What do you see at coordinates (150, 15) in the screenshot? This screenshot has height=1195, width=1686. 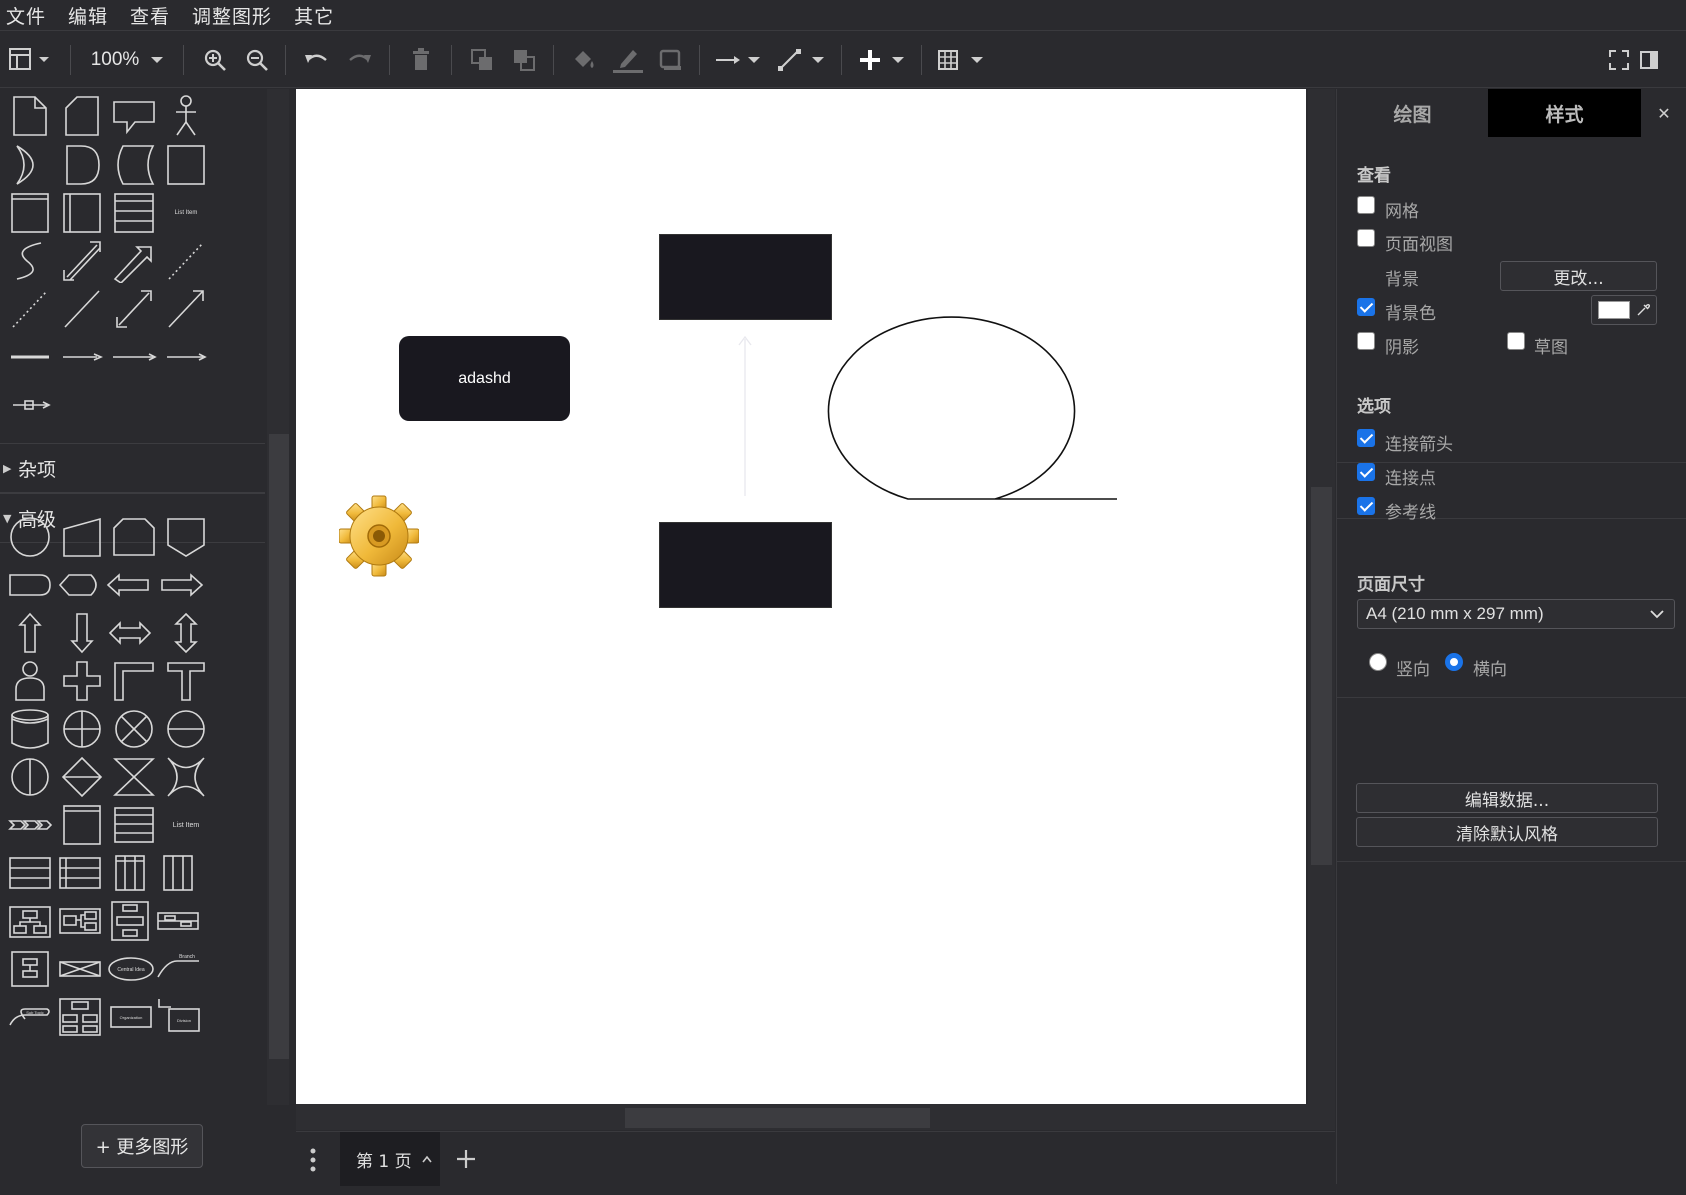 I see `menu-view: 查看` at bounding box center [150, 15].